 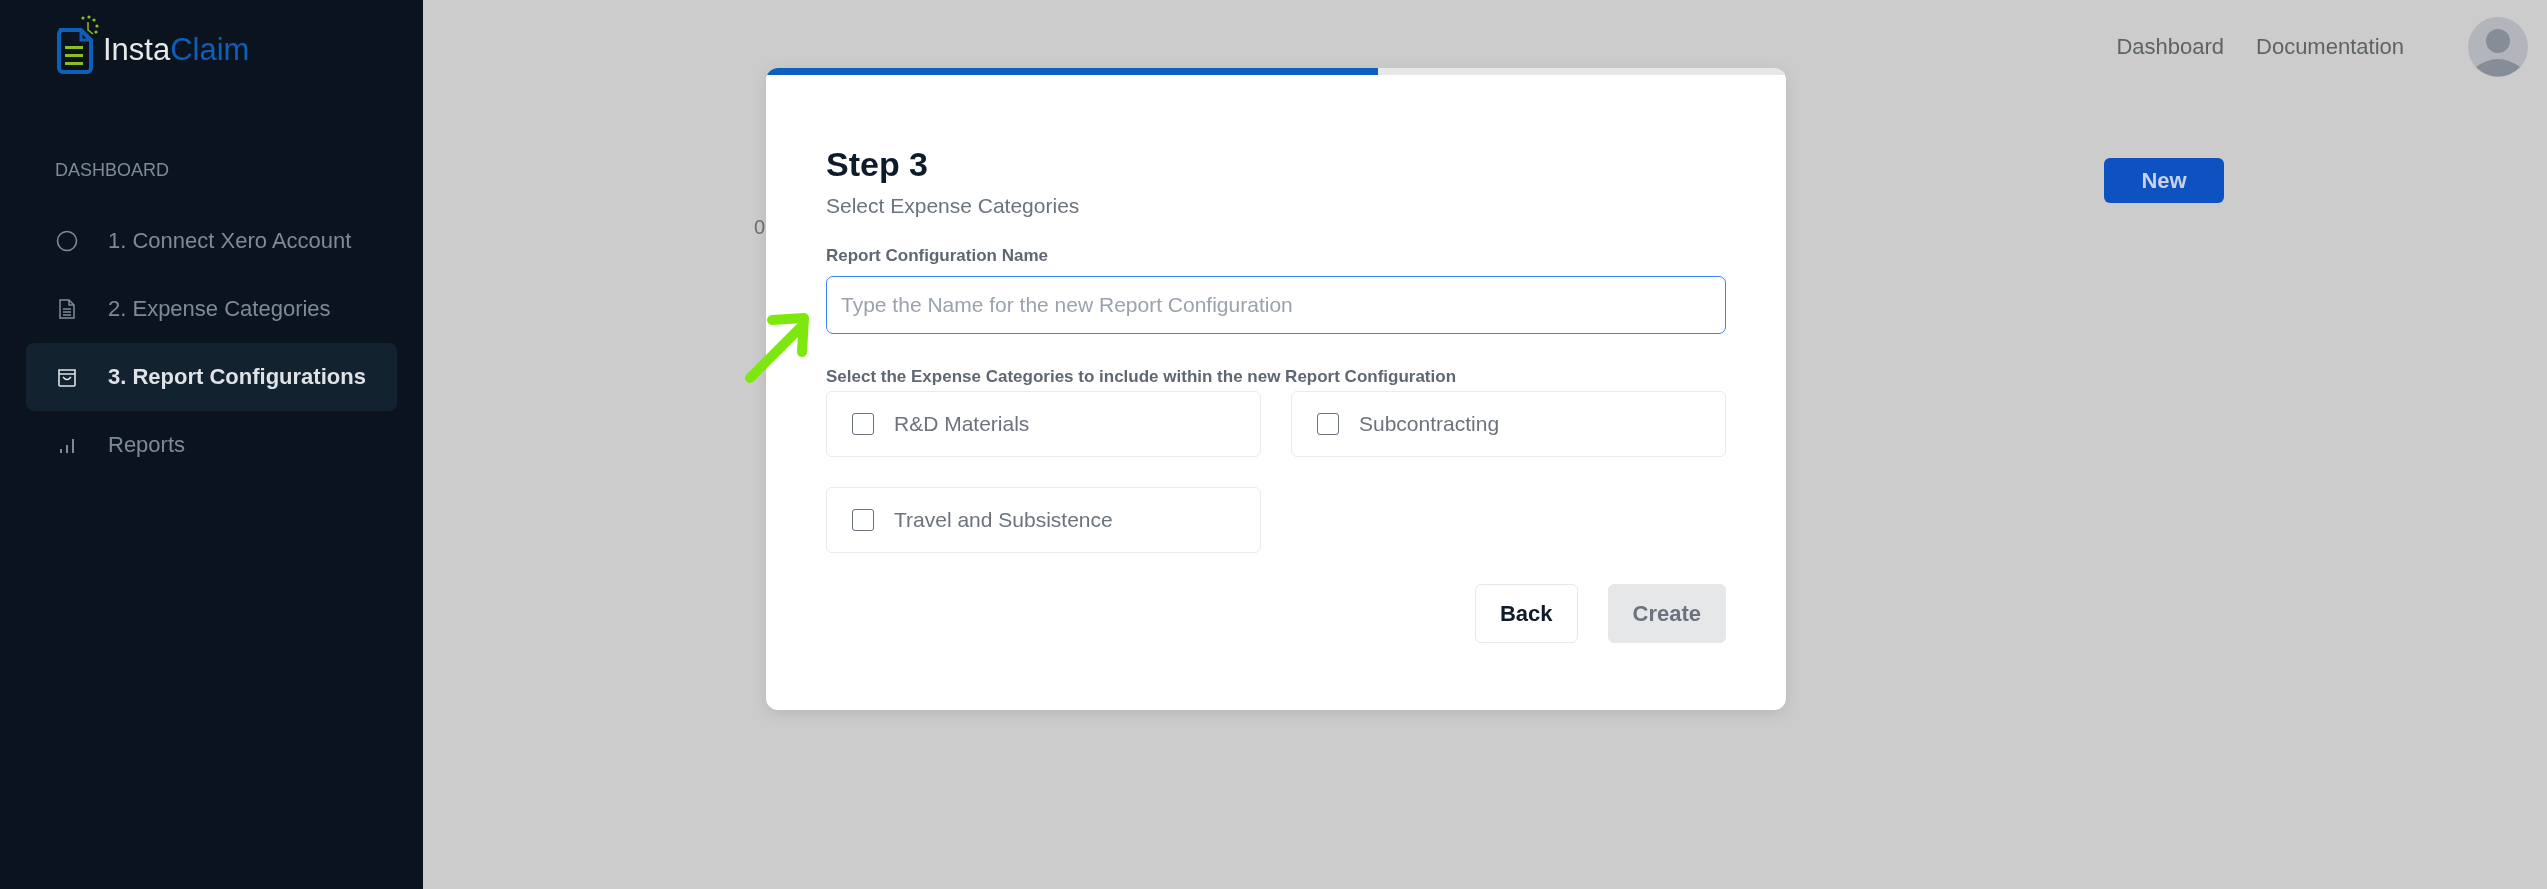 What do you see at coordinates (67, 241) in the screenshot?
I see `circle-icon` at bounding box center [67, 241].